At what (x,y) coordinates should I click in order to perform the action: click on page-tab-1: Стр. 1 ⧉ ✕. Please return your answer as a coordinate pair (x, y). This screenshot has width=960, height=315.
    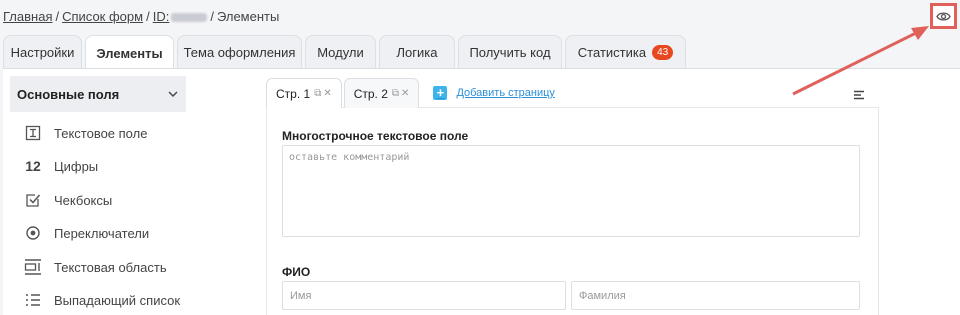
    Looking at the image, I should click on (304, 93).